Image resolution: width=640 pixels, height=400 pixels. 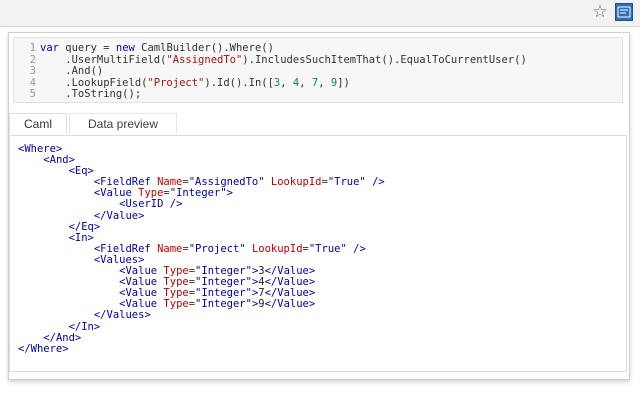 I want to click on xml-line: </Where>, so click(x=43, y=348).